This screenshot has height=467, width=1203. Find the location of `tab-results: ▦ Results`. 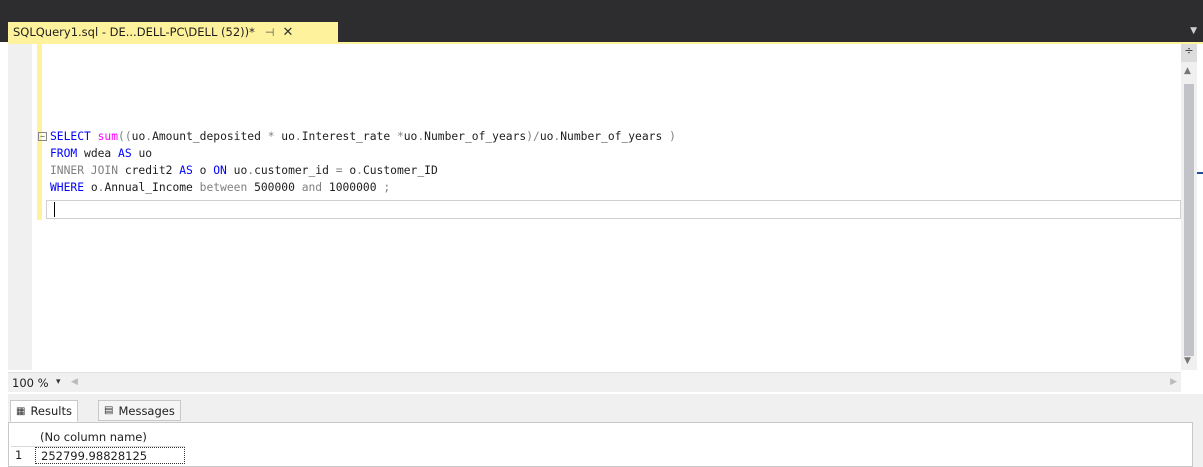

tab-results: ▦ Results is located at coordinates (44, 411).